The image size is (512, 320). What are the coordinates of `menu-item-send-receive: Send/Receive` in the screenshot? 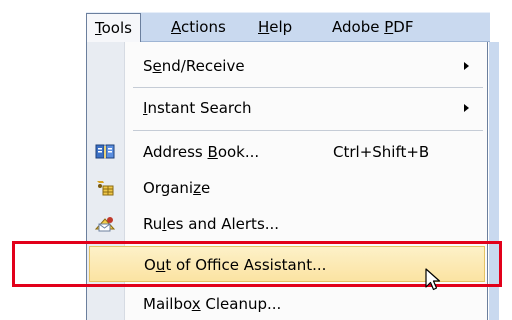 It's located at (287, 66).